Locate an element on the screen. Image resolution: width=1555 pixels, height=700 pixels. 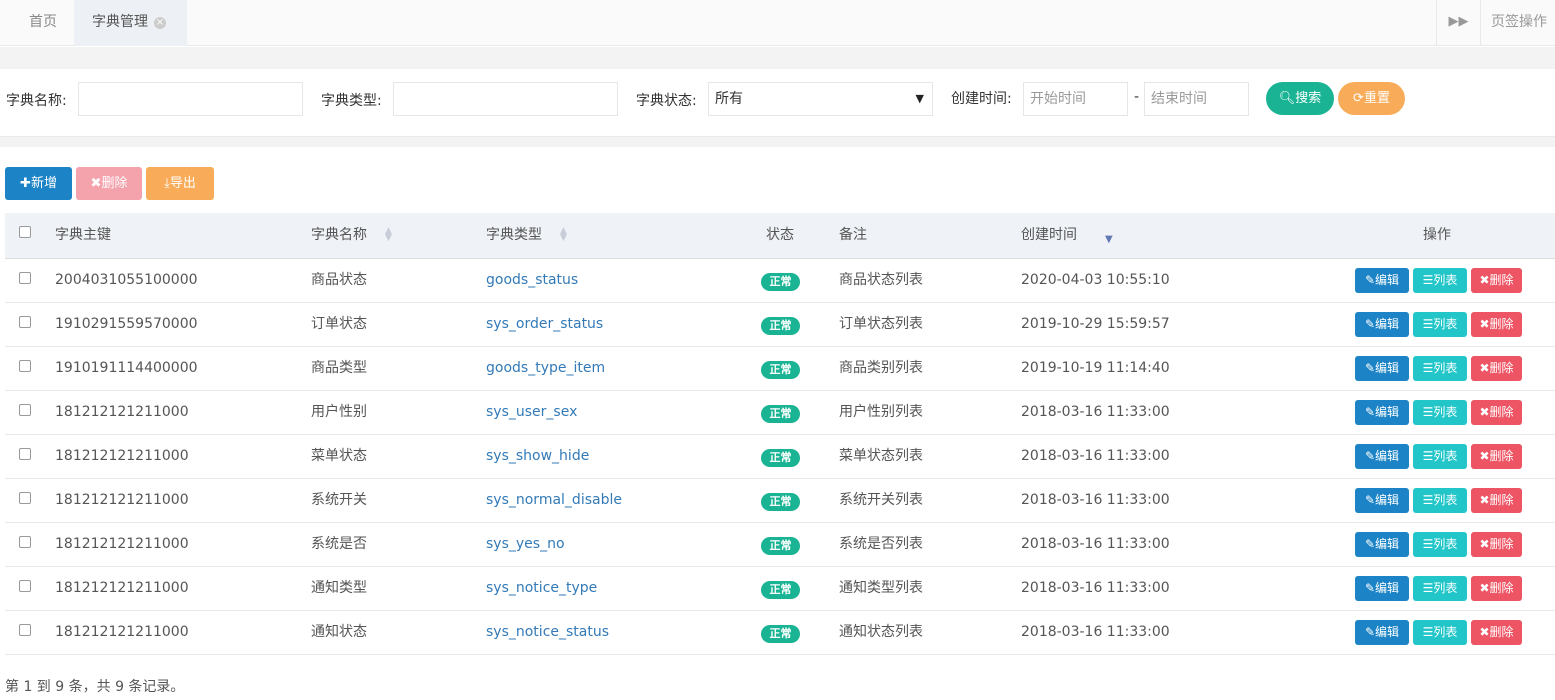
cell-name: 系统是否 is located at coordinates (339, 544).